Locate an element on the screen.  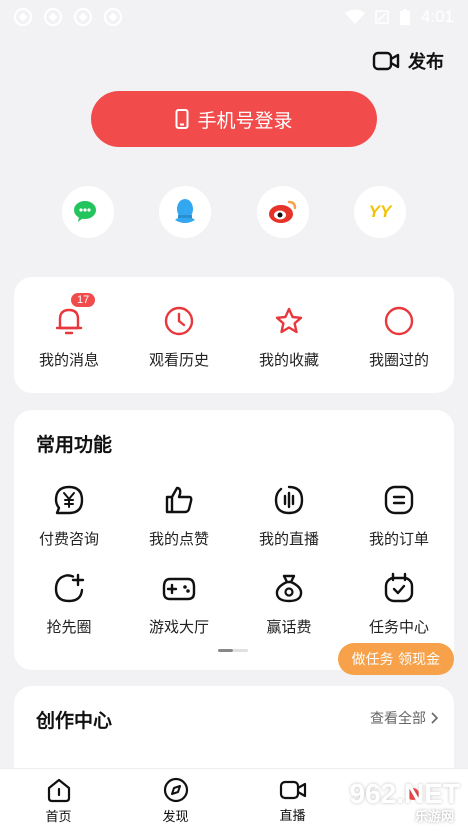
qq-login-button is located at coordinates (185, 212).